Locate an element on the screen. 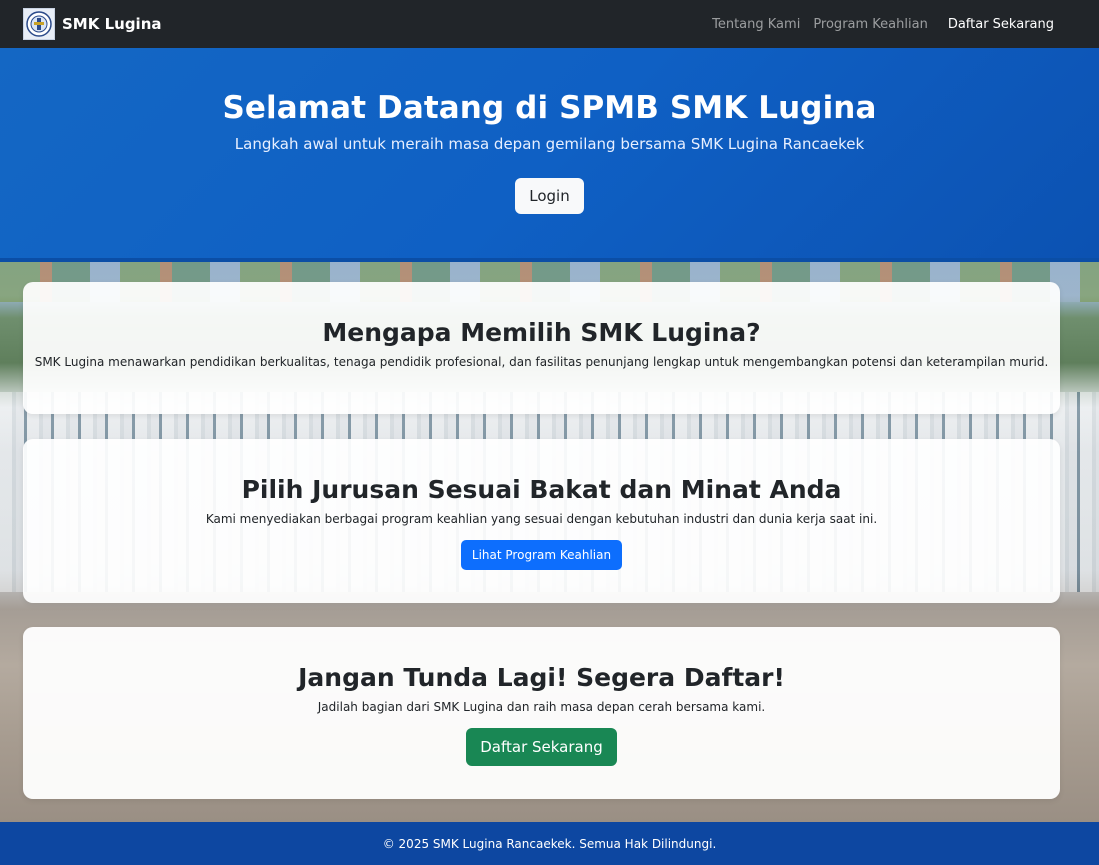 The height and width of the screenshot is (865, 1099). register-now-button: Daftar Sekarang is located at coordinates (541, 747).